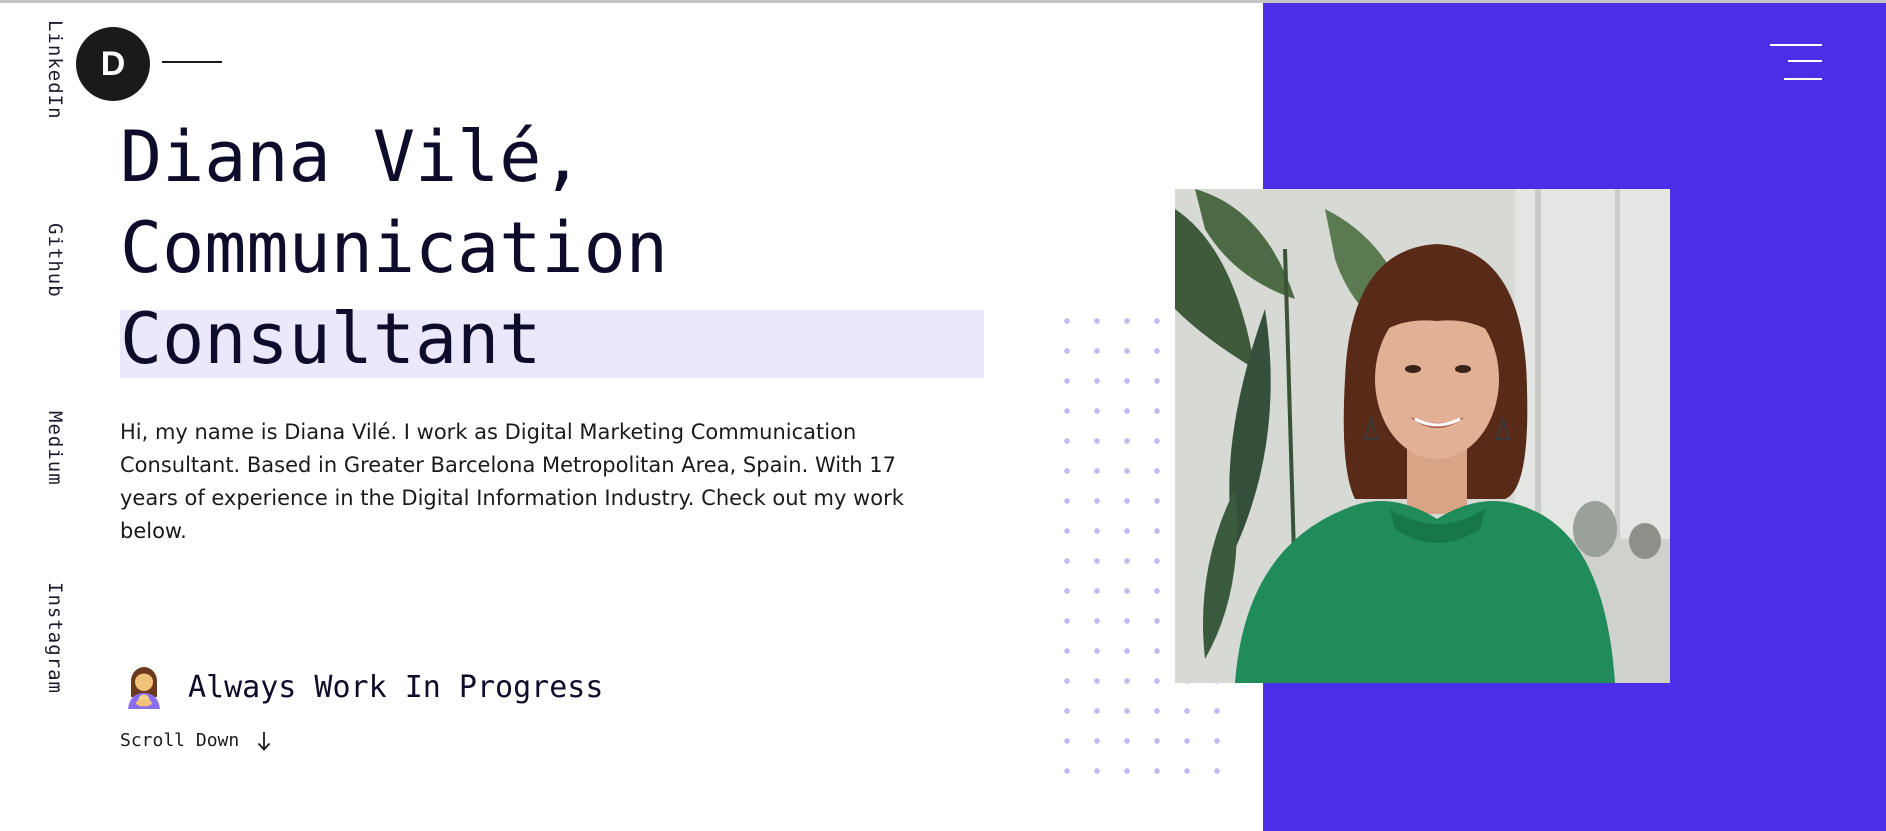 This screenshot has width=1886, height=831. I want to click on scroll-down-label: Scroll Down, so click(180, 740).